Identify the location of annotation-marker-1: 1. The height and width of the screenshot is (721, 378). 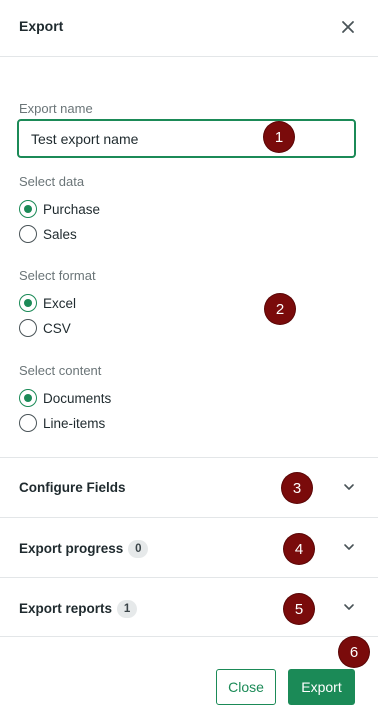
(279, 137).